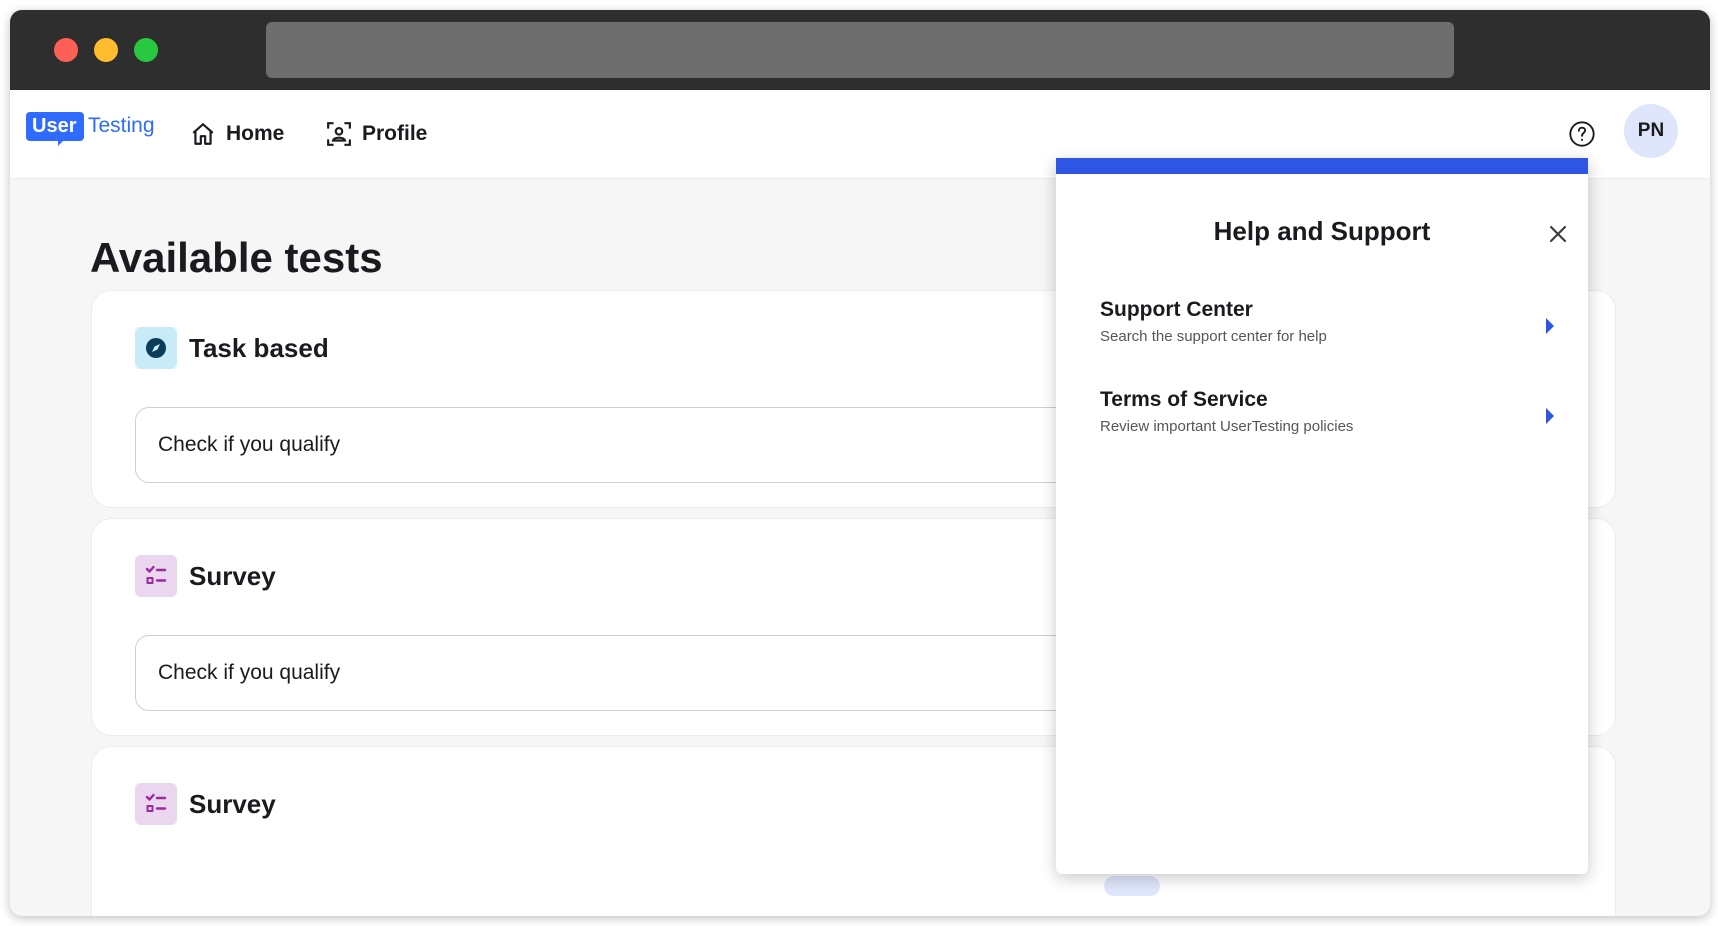 This screenshot has height=926, width=1718. Describe the element at coordinates (62, 142) in the screenshot. I see `logo-speech-tail` at that location.